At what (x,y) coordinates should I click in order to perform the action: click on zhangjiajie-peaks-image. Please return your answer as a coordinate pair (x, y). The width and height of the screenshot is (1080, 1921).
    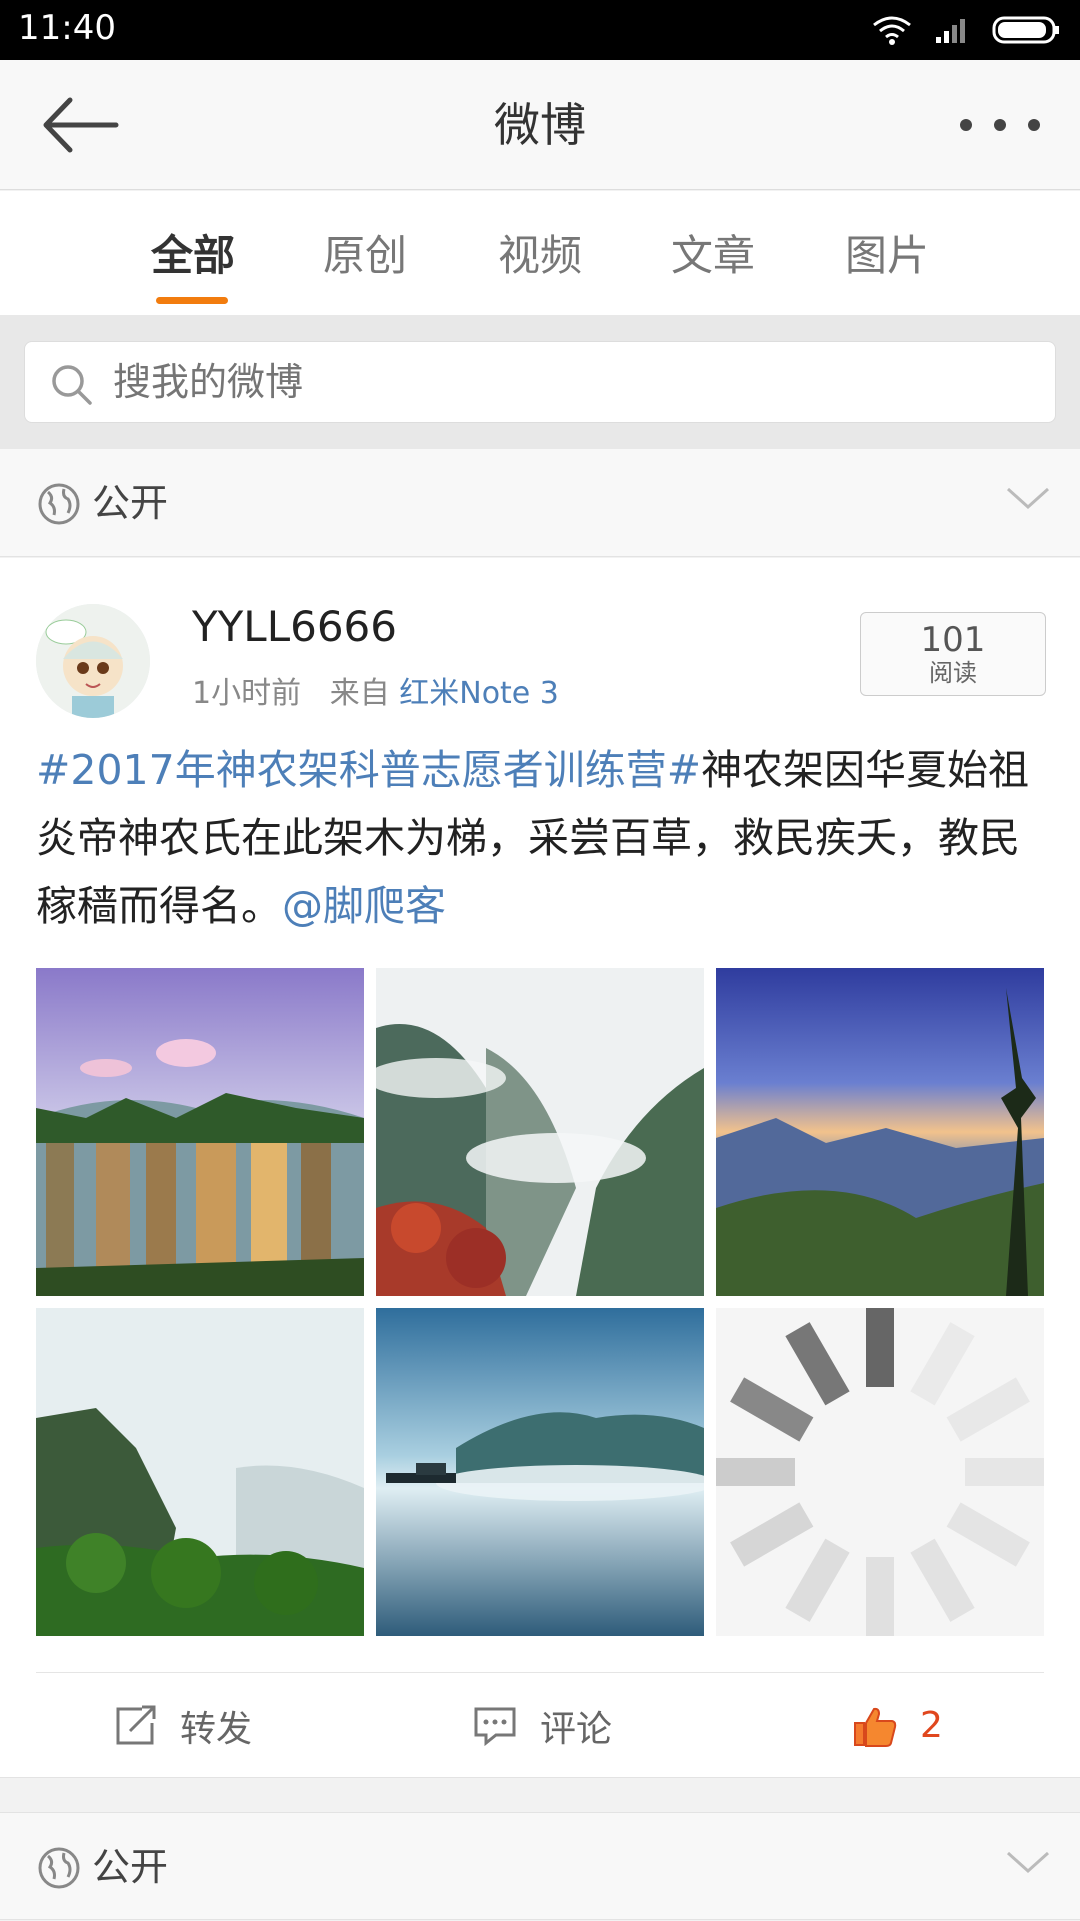
    Looking at the image, I should click on (200, 1132).